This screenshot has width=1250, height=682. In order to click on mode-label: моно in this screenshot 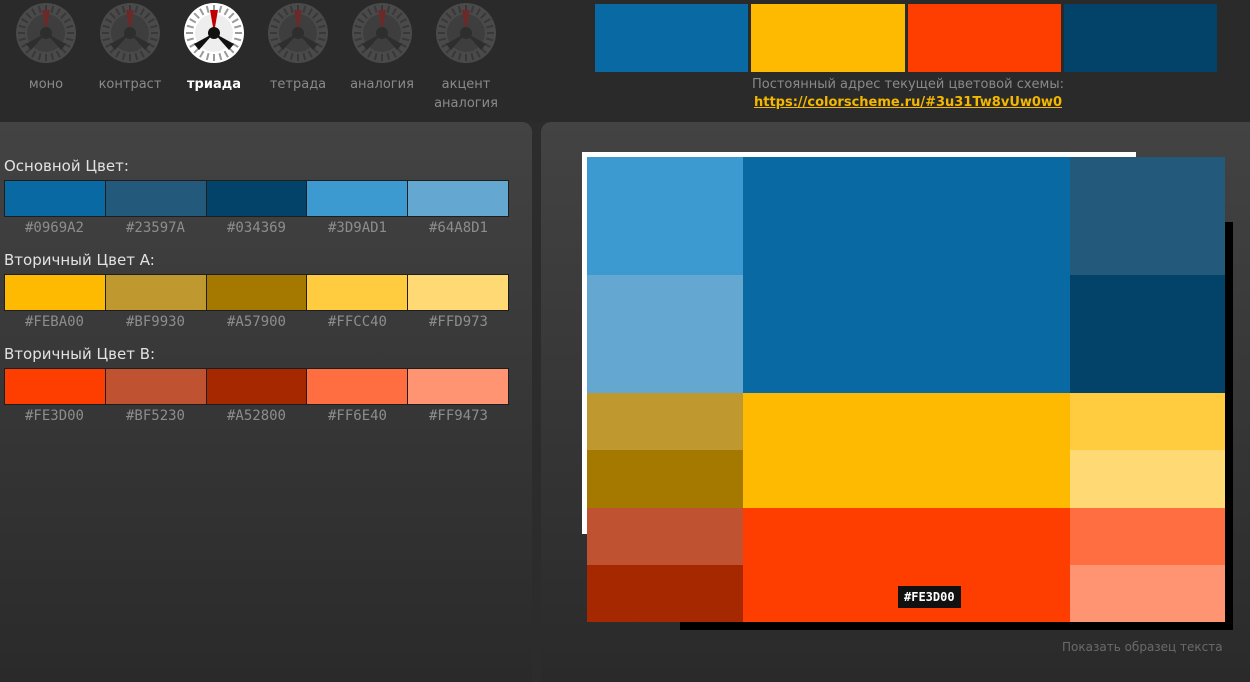, I will do `click(46, 84)`.